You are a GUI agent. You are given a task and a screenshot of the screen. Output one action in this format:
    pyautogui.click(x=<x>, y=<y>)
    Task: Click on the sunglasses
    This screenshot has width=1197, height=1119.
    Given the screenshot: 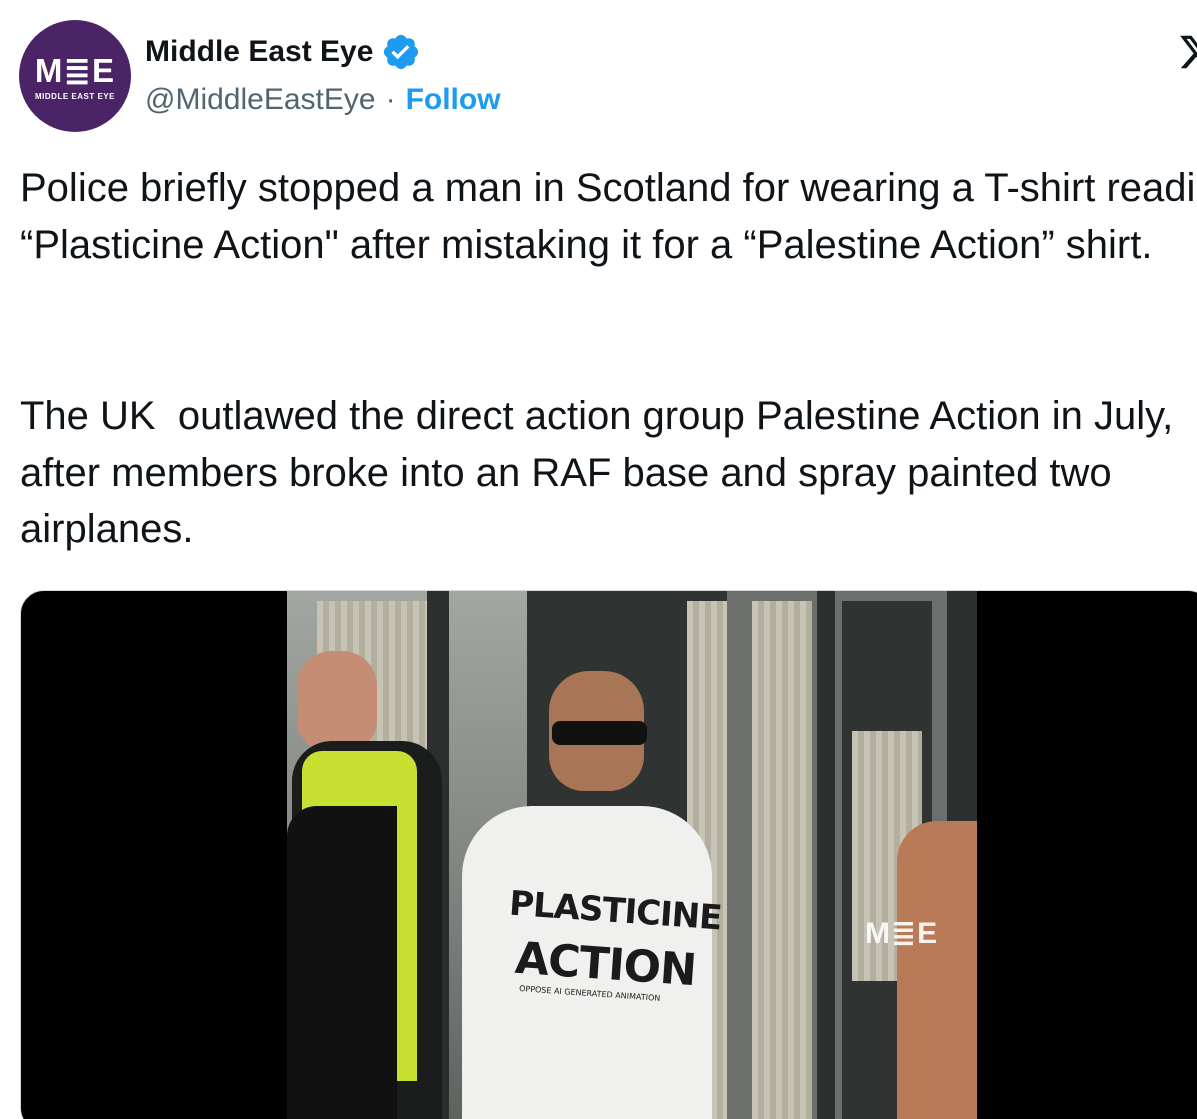 What is the action you would take?
    pyautogui.click(x=599, y=733)
    